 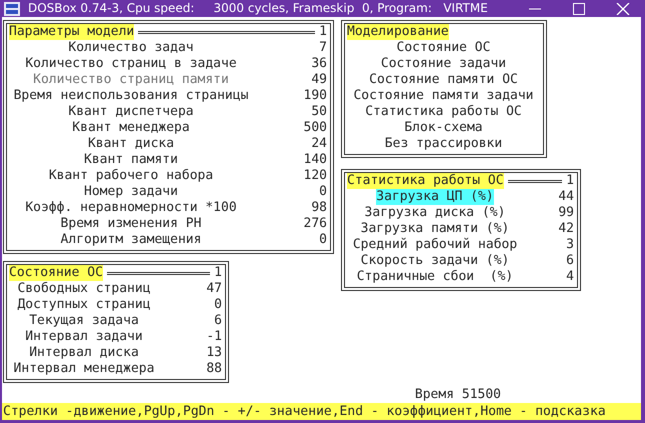 What do you see at coordinates (131, 192) in the screenshot?
I see `parameter-label: Номер задачи` at bounding box center [131, 192].